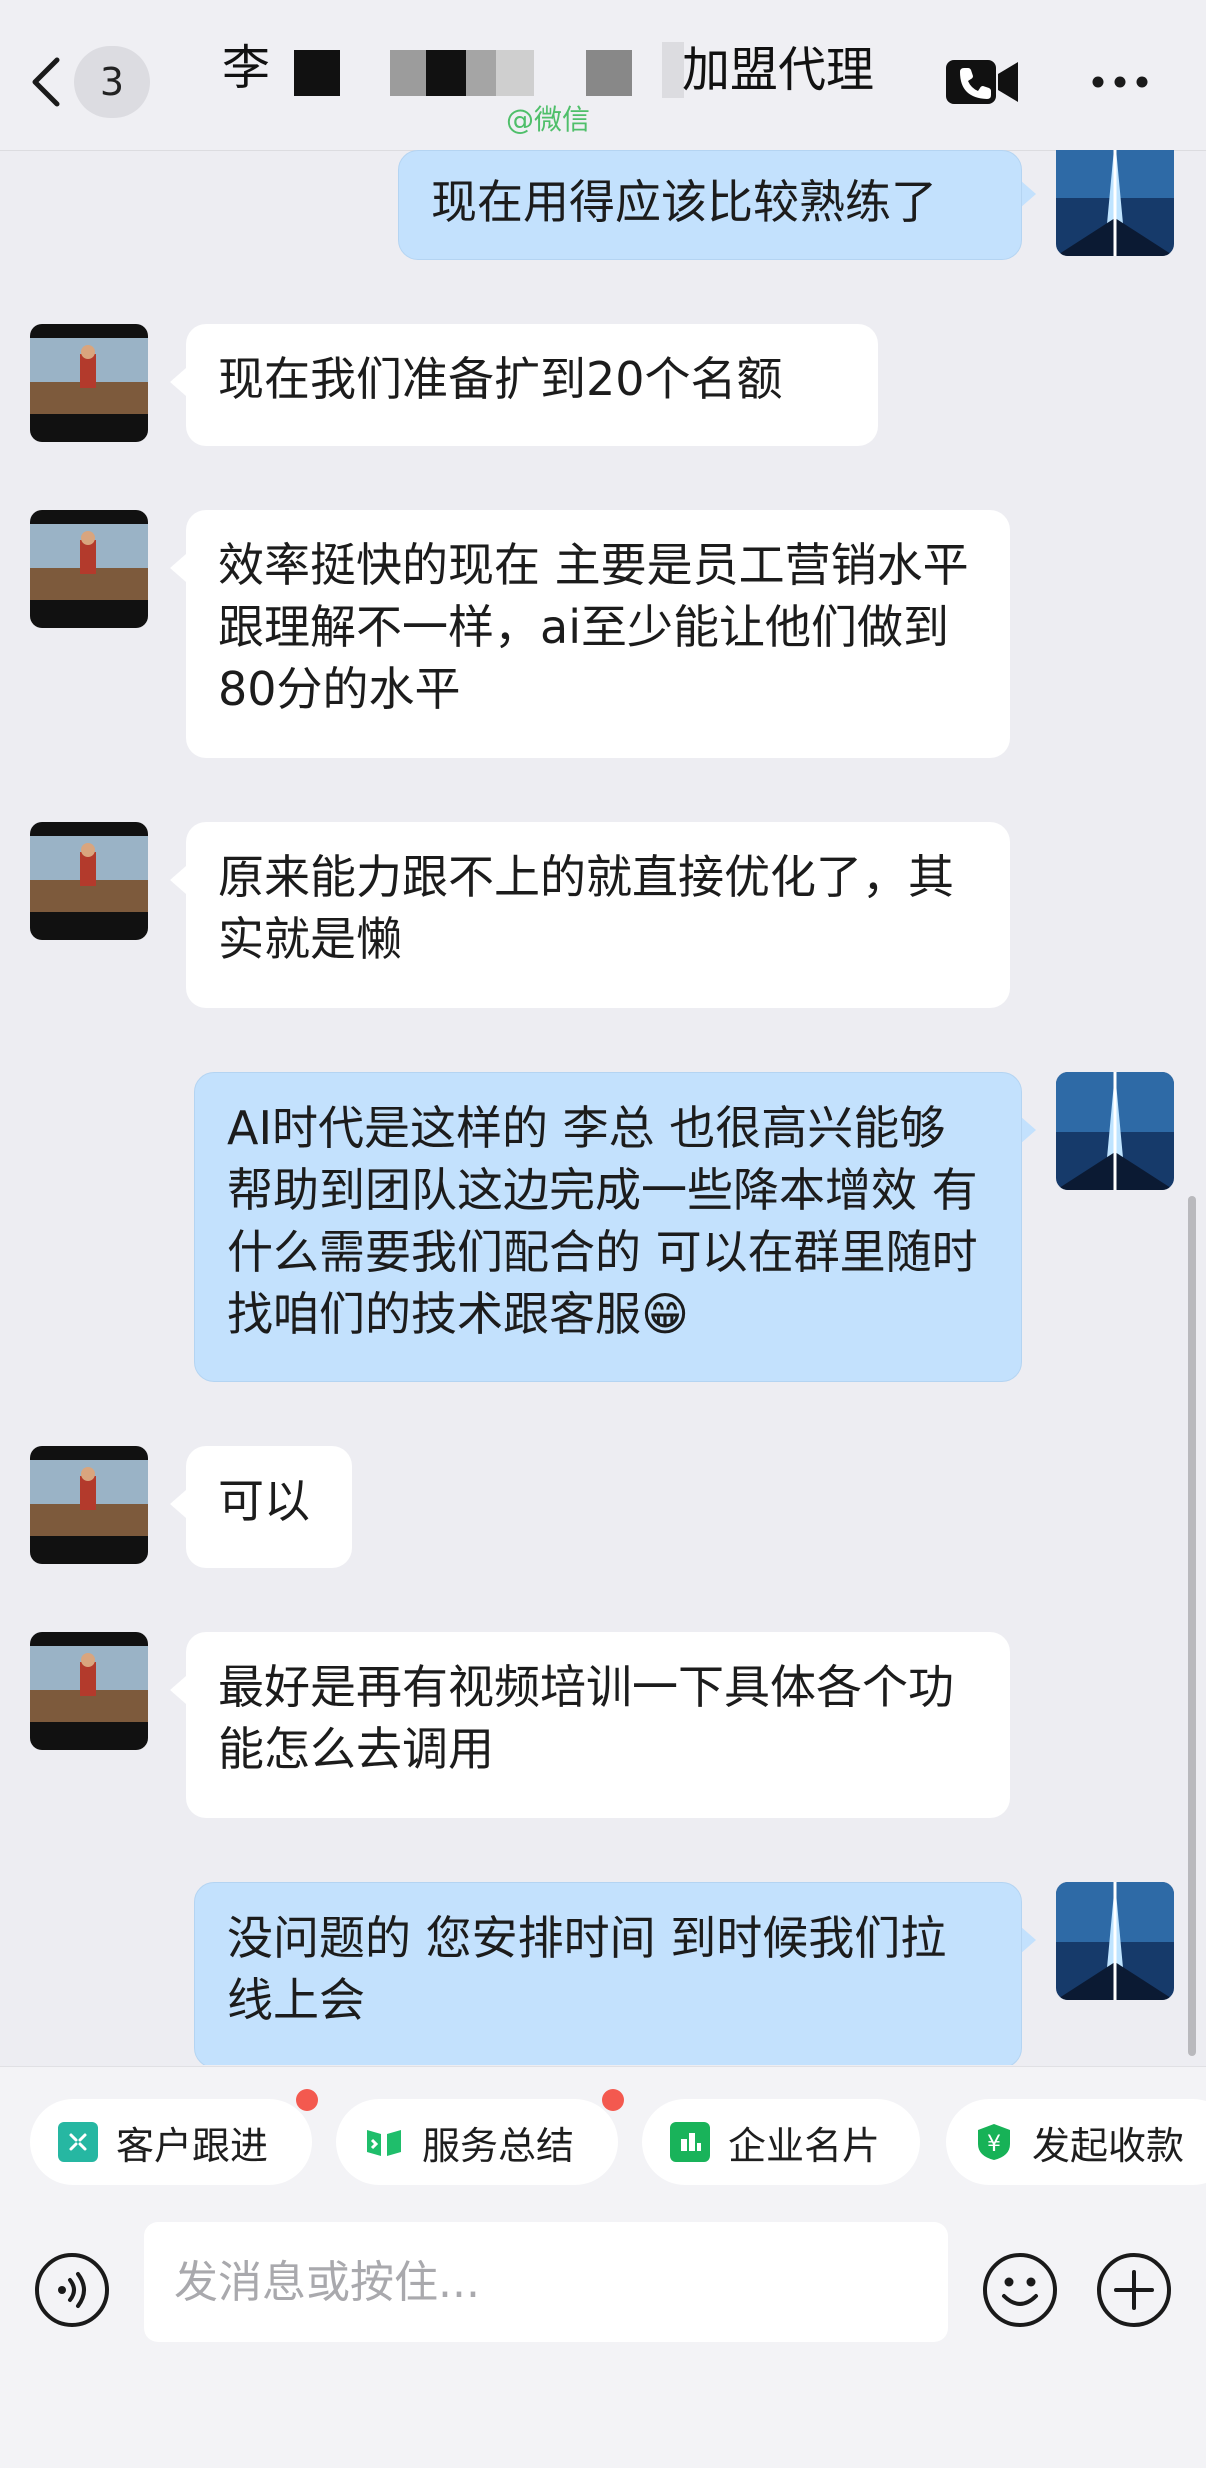 This screenshot has height=2468, width=1206. What do you see at coordinates (598, 915) in the screenshot?
I see `message-bubble-incoming: 原来能力跟不上的就直接优化了，其实就是懒` at bounding box center [598, 915].